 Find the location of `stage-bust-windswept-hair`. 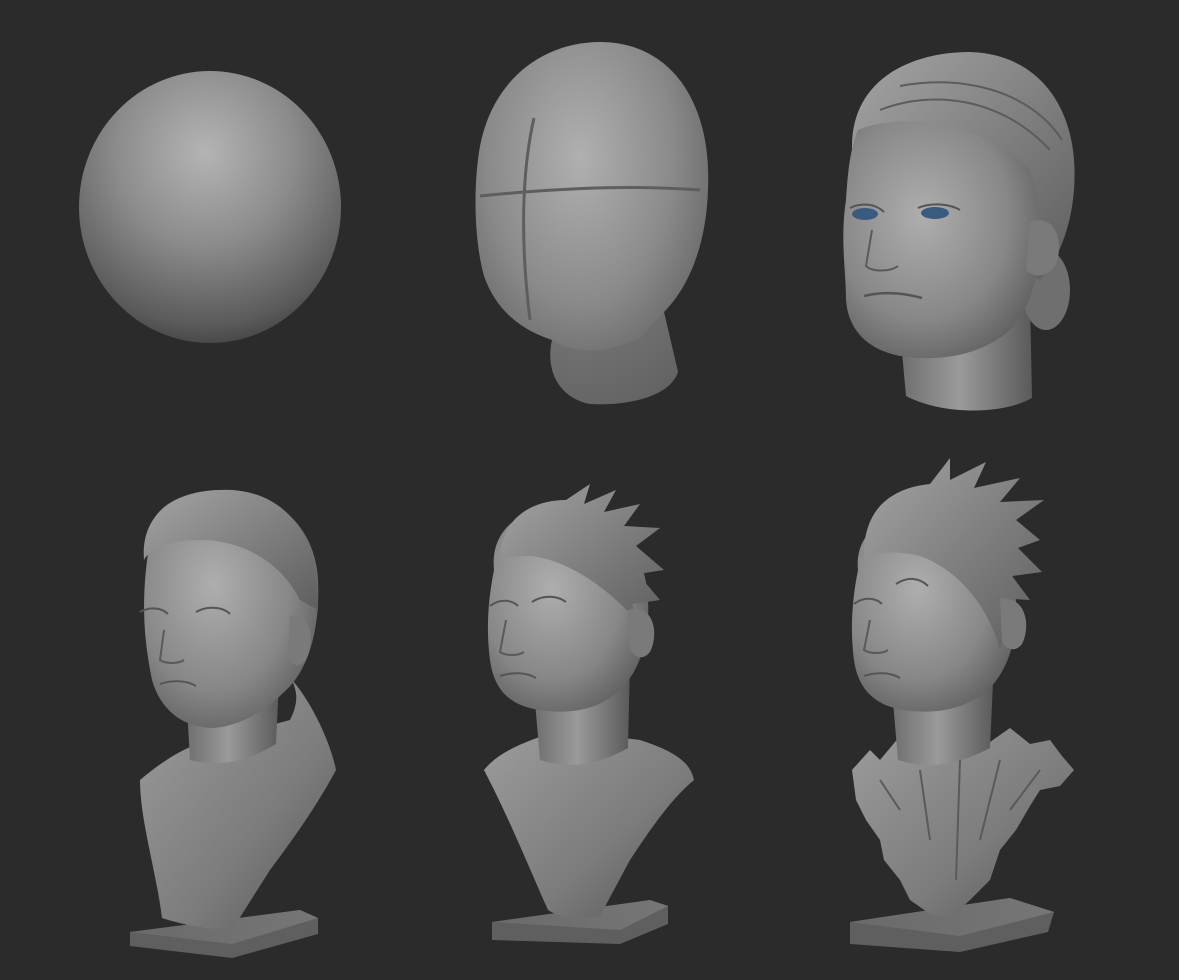

stage-bust-windswept-hair is located at coordinates (589, 714).